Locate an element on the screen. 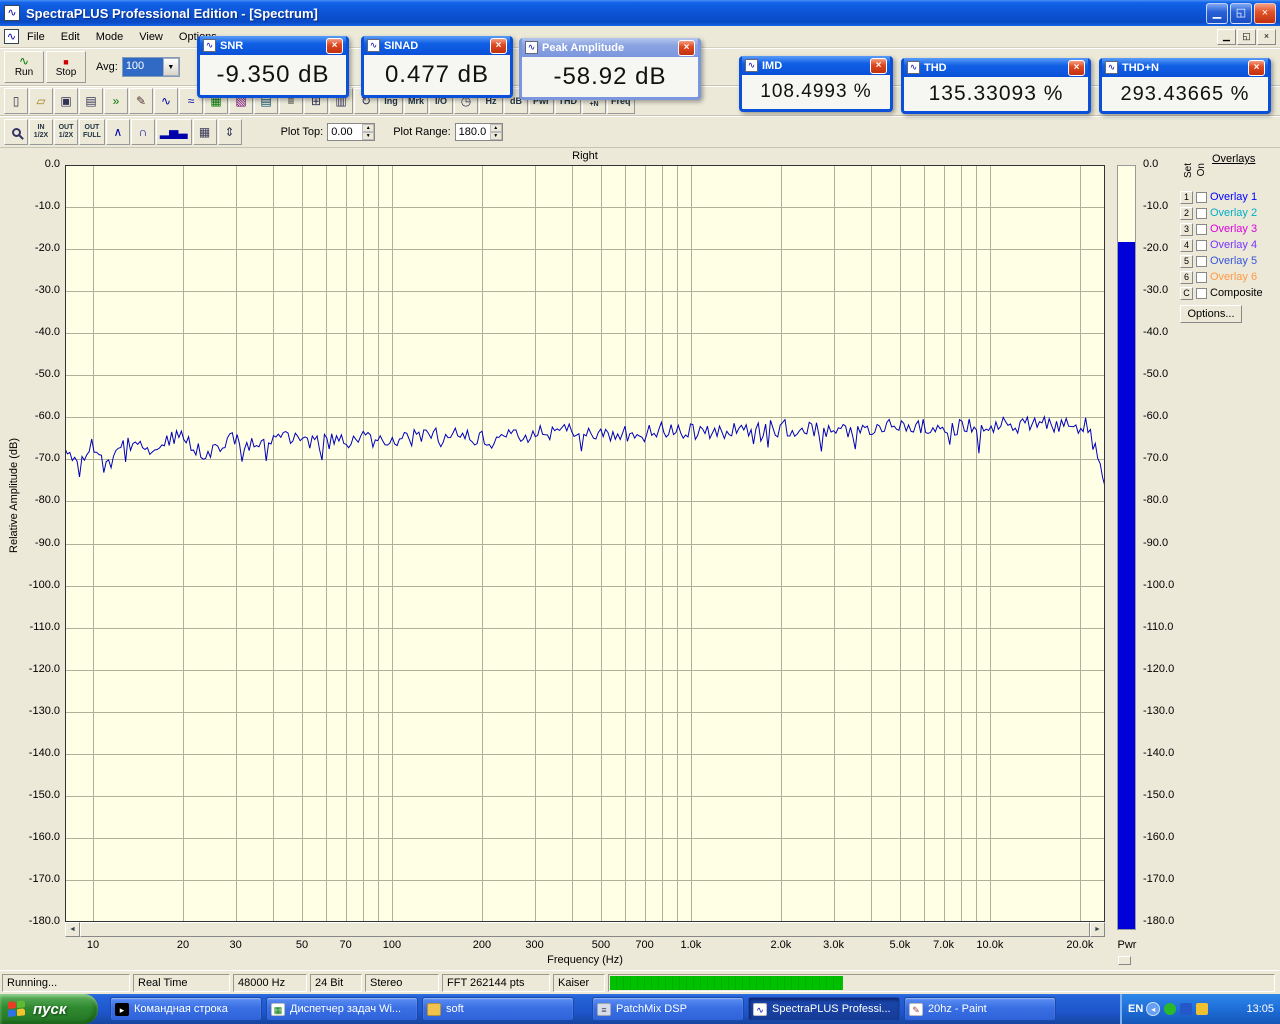 This screenshot has height=1024, width=1280. taskbar-button-console: ▸ Командная строка is located at coordinates (186, 1009).